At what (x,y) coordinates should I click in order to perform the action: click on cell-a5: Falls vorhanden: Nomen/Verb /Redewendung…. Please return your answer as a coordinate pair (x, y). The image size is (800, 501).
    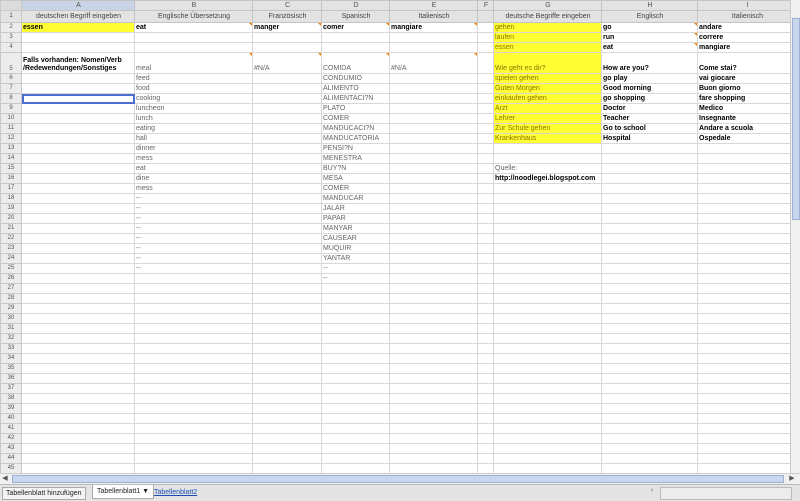
    Looking at the image, I should click on (78, 63).